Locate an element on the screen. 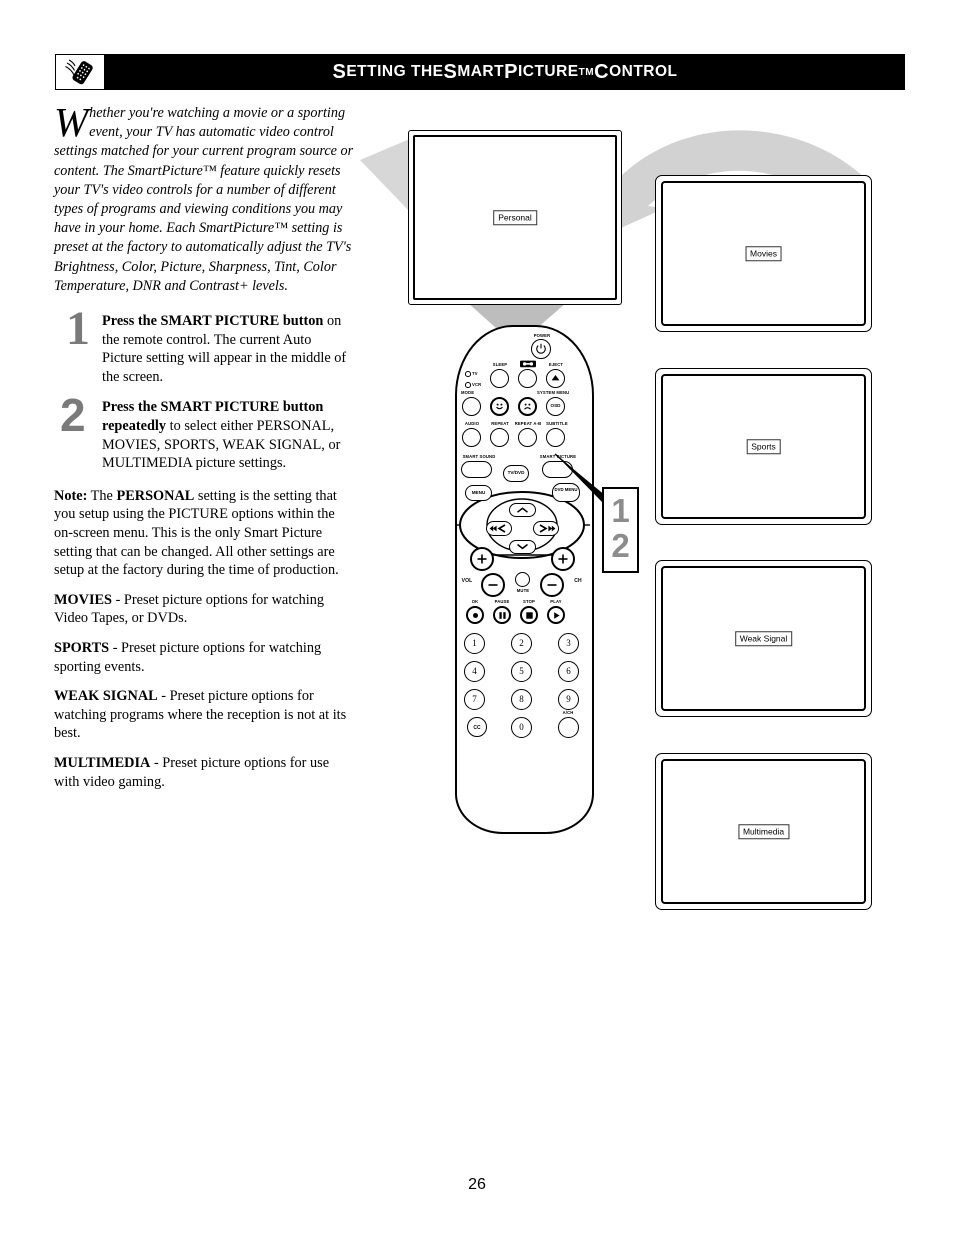  page-number: 26 is located at coordinates (477, 1184).